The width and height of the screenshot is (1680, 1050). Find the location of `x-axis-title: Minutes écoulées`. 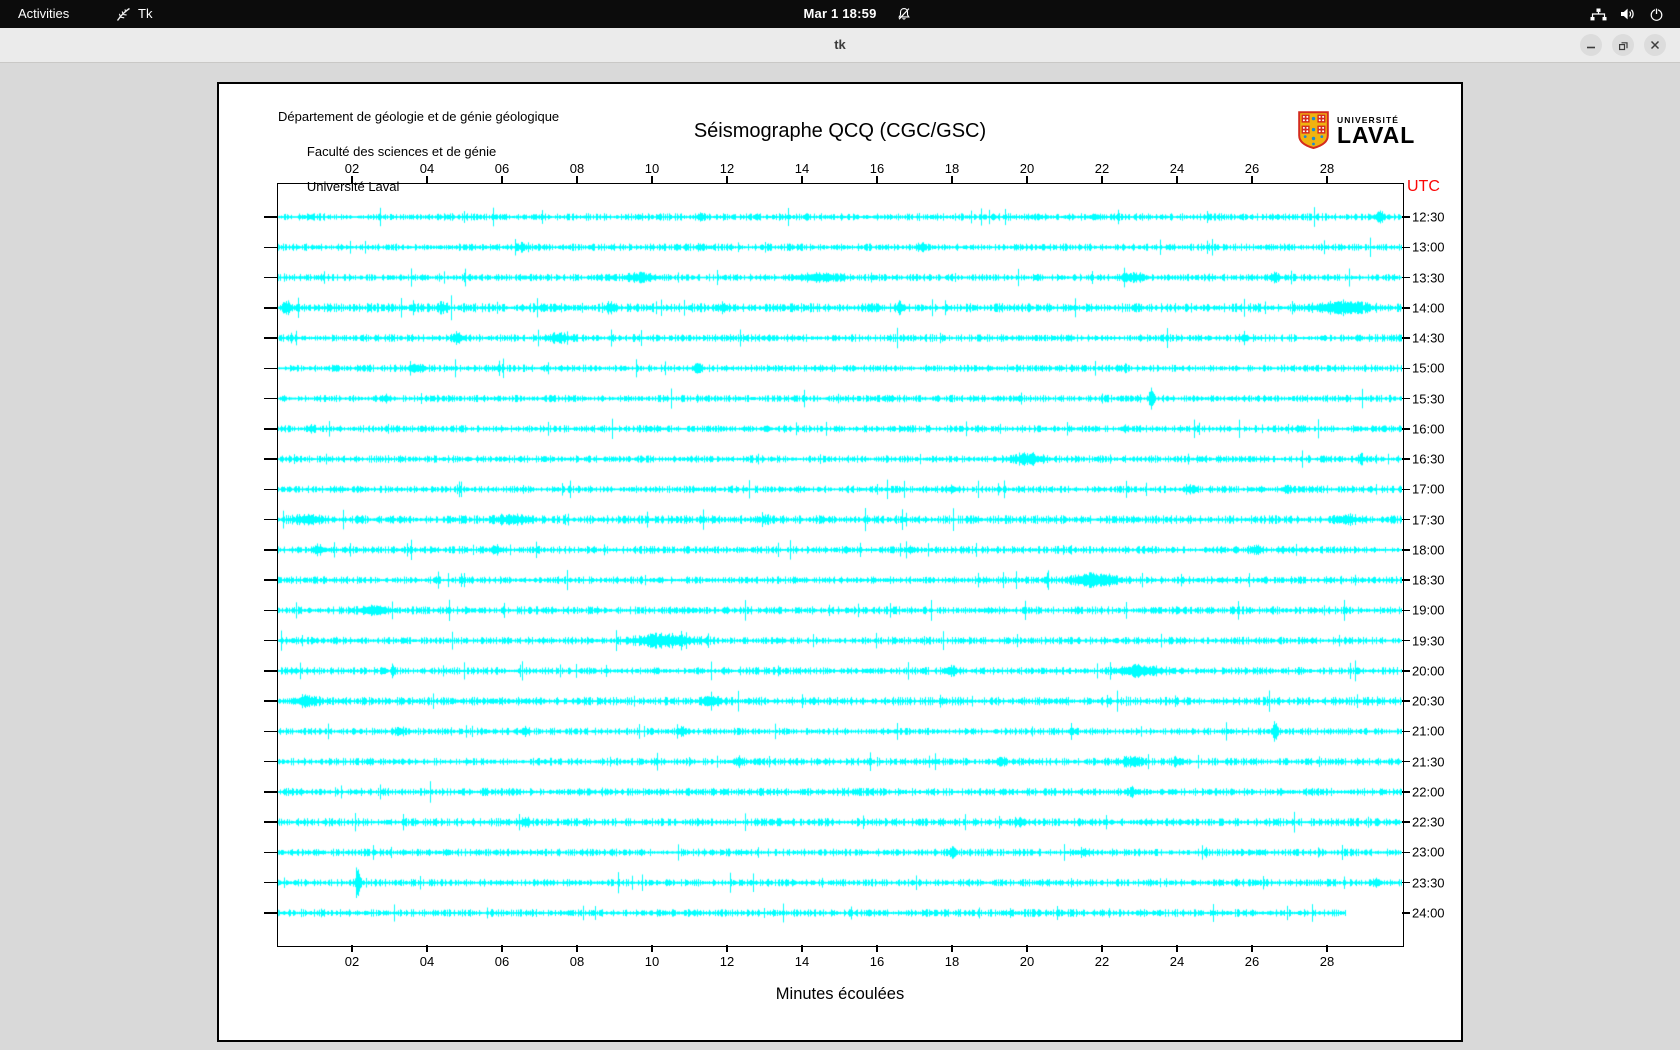

x-axis-title: Minutes écoulées is located at coordinates (840, 994).